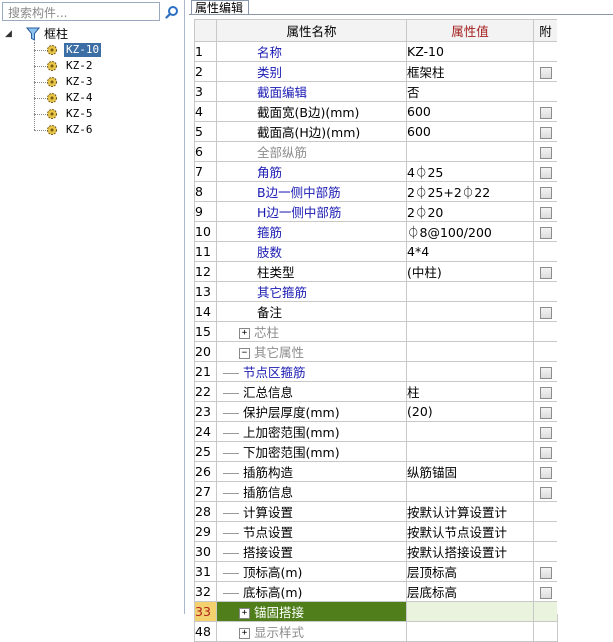 This screenshot has width=613, height=642. I want to click on property-value: 层底标高, so click(470, 591).